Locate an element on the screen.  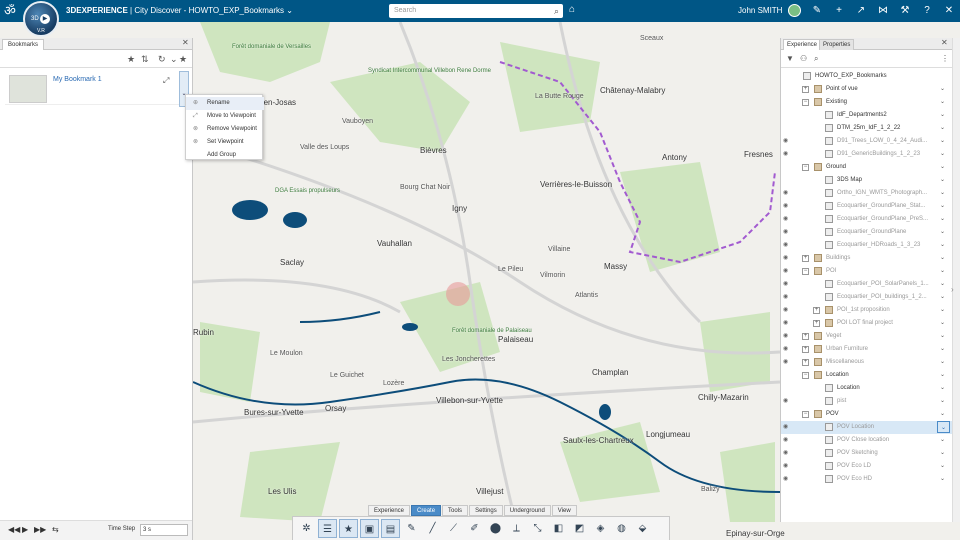
tree-item: ◉ Ecoquartier_GroundPlane_PreS... ⌄ is located at coordinates (866, 219).